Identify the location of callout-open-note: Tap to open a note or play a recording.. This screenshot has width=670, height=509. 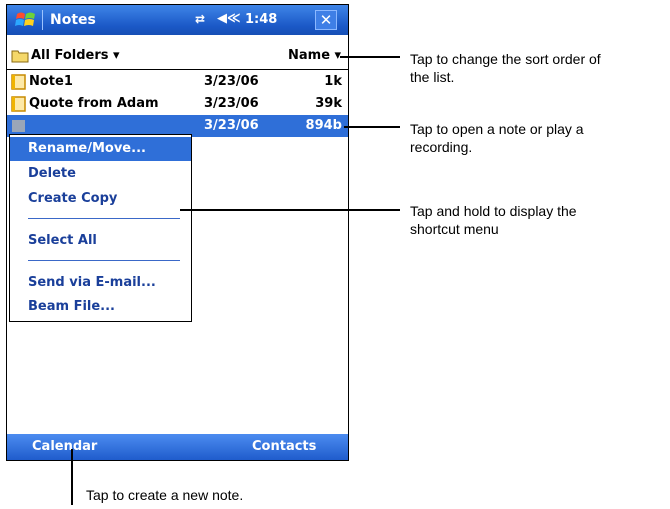
(497, 138).